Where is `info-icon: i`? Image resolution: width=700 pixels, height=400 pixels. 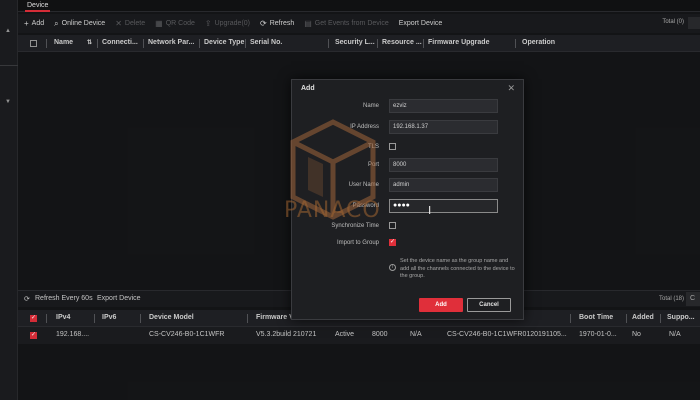 info-icon: i is located at coordinates (392, 267).